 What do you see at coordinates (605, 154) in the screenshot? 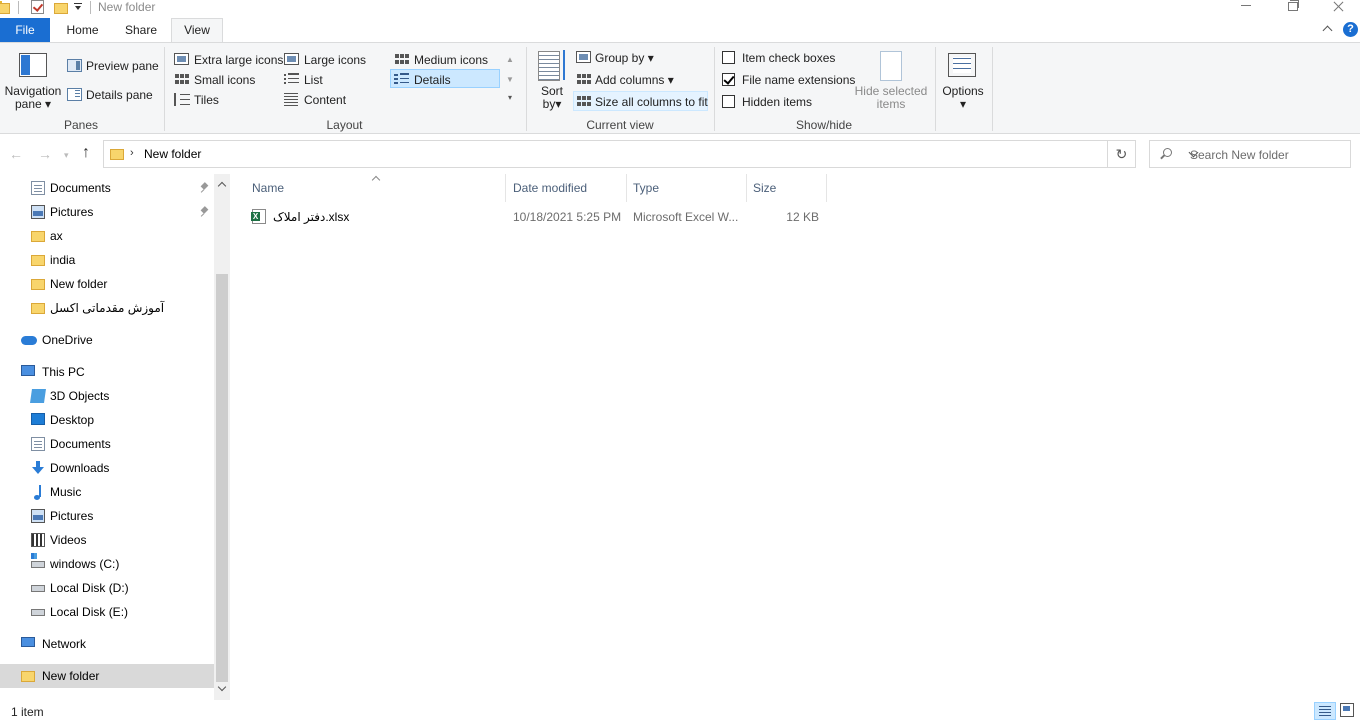
I see `address-bar: › New folder` at bounding box center [605, 154].